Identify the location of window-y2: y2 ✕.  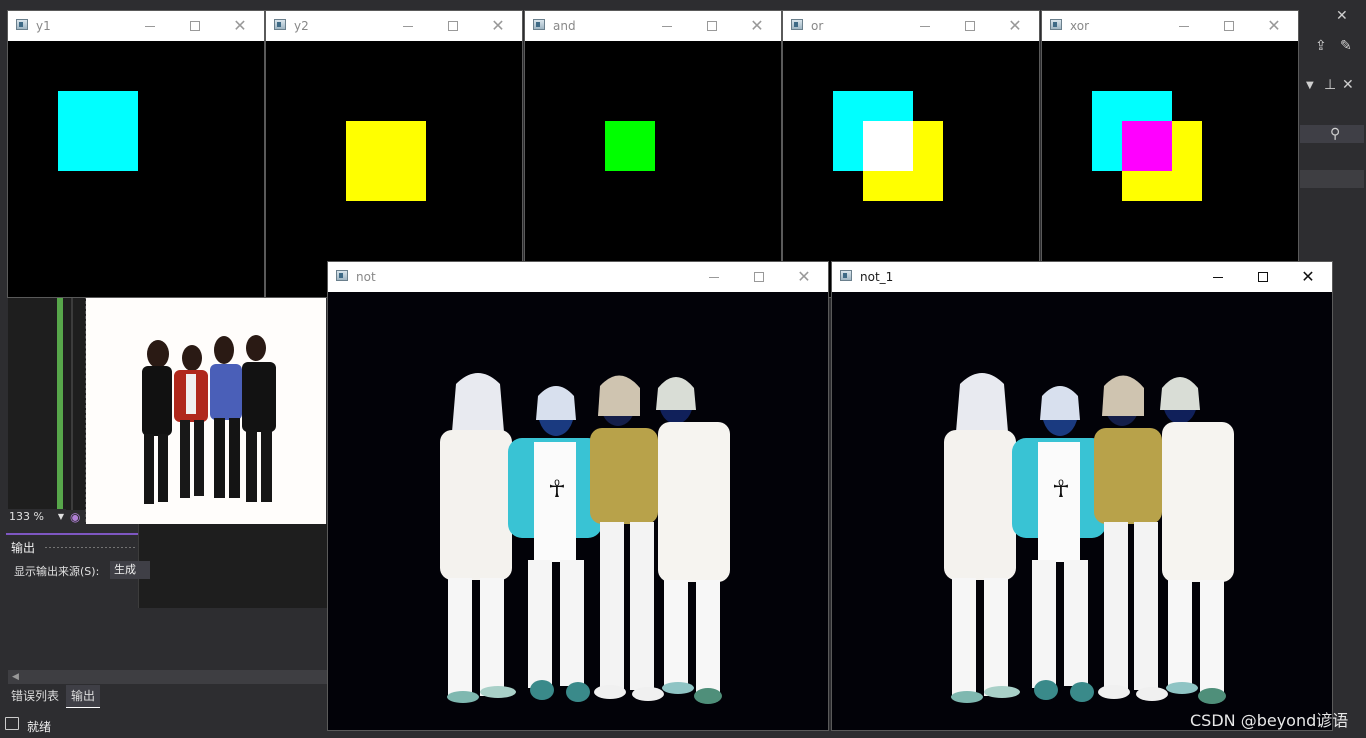
(394, 154).